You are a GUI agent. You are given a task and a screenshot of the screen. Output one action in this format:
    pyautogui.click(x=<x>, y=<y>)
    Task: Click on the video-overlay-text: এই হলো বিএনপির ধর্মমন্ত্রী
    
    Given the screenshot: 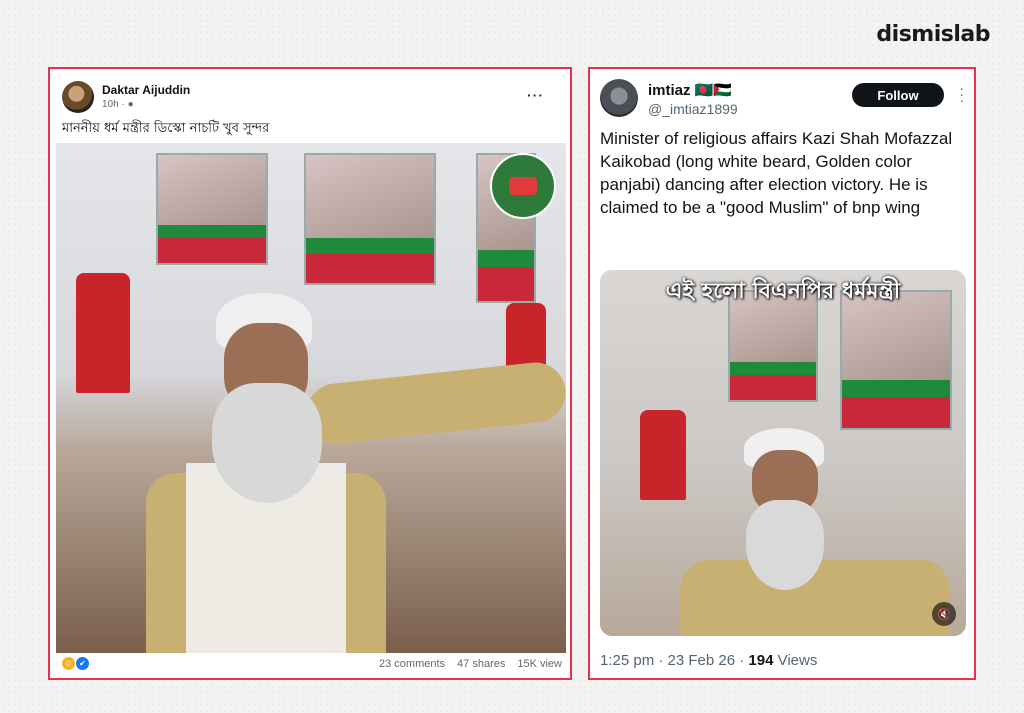 What is the action you would take?
    pyautogui.click(x=783, y=291)
    